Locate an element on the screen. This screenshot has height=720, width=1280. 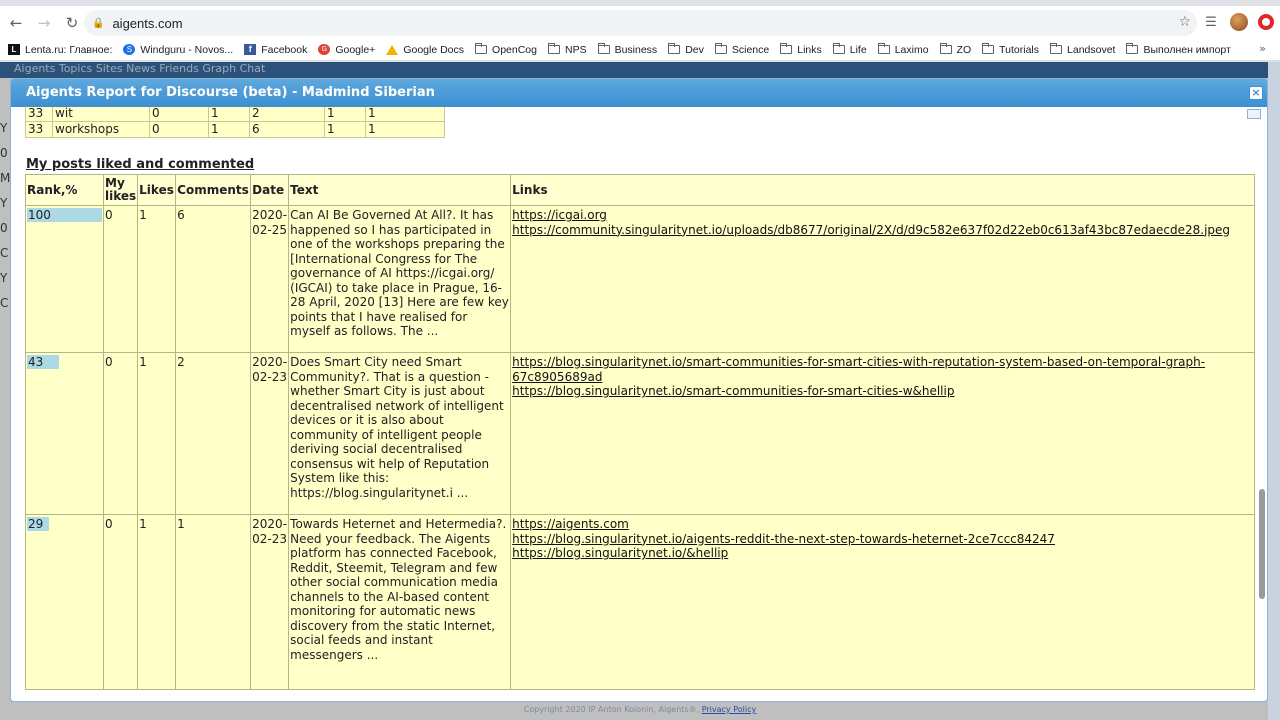
post-link: https://blog.singularitynet.io/&hellip is located at coordinates (882, 553).